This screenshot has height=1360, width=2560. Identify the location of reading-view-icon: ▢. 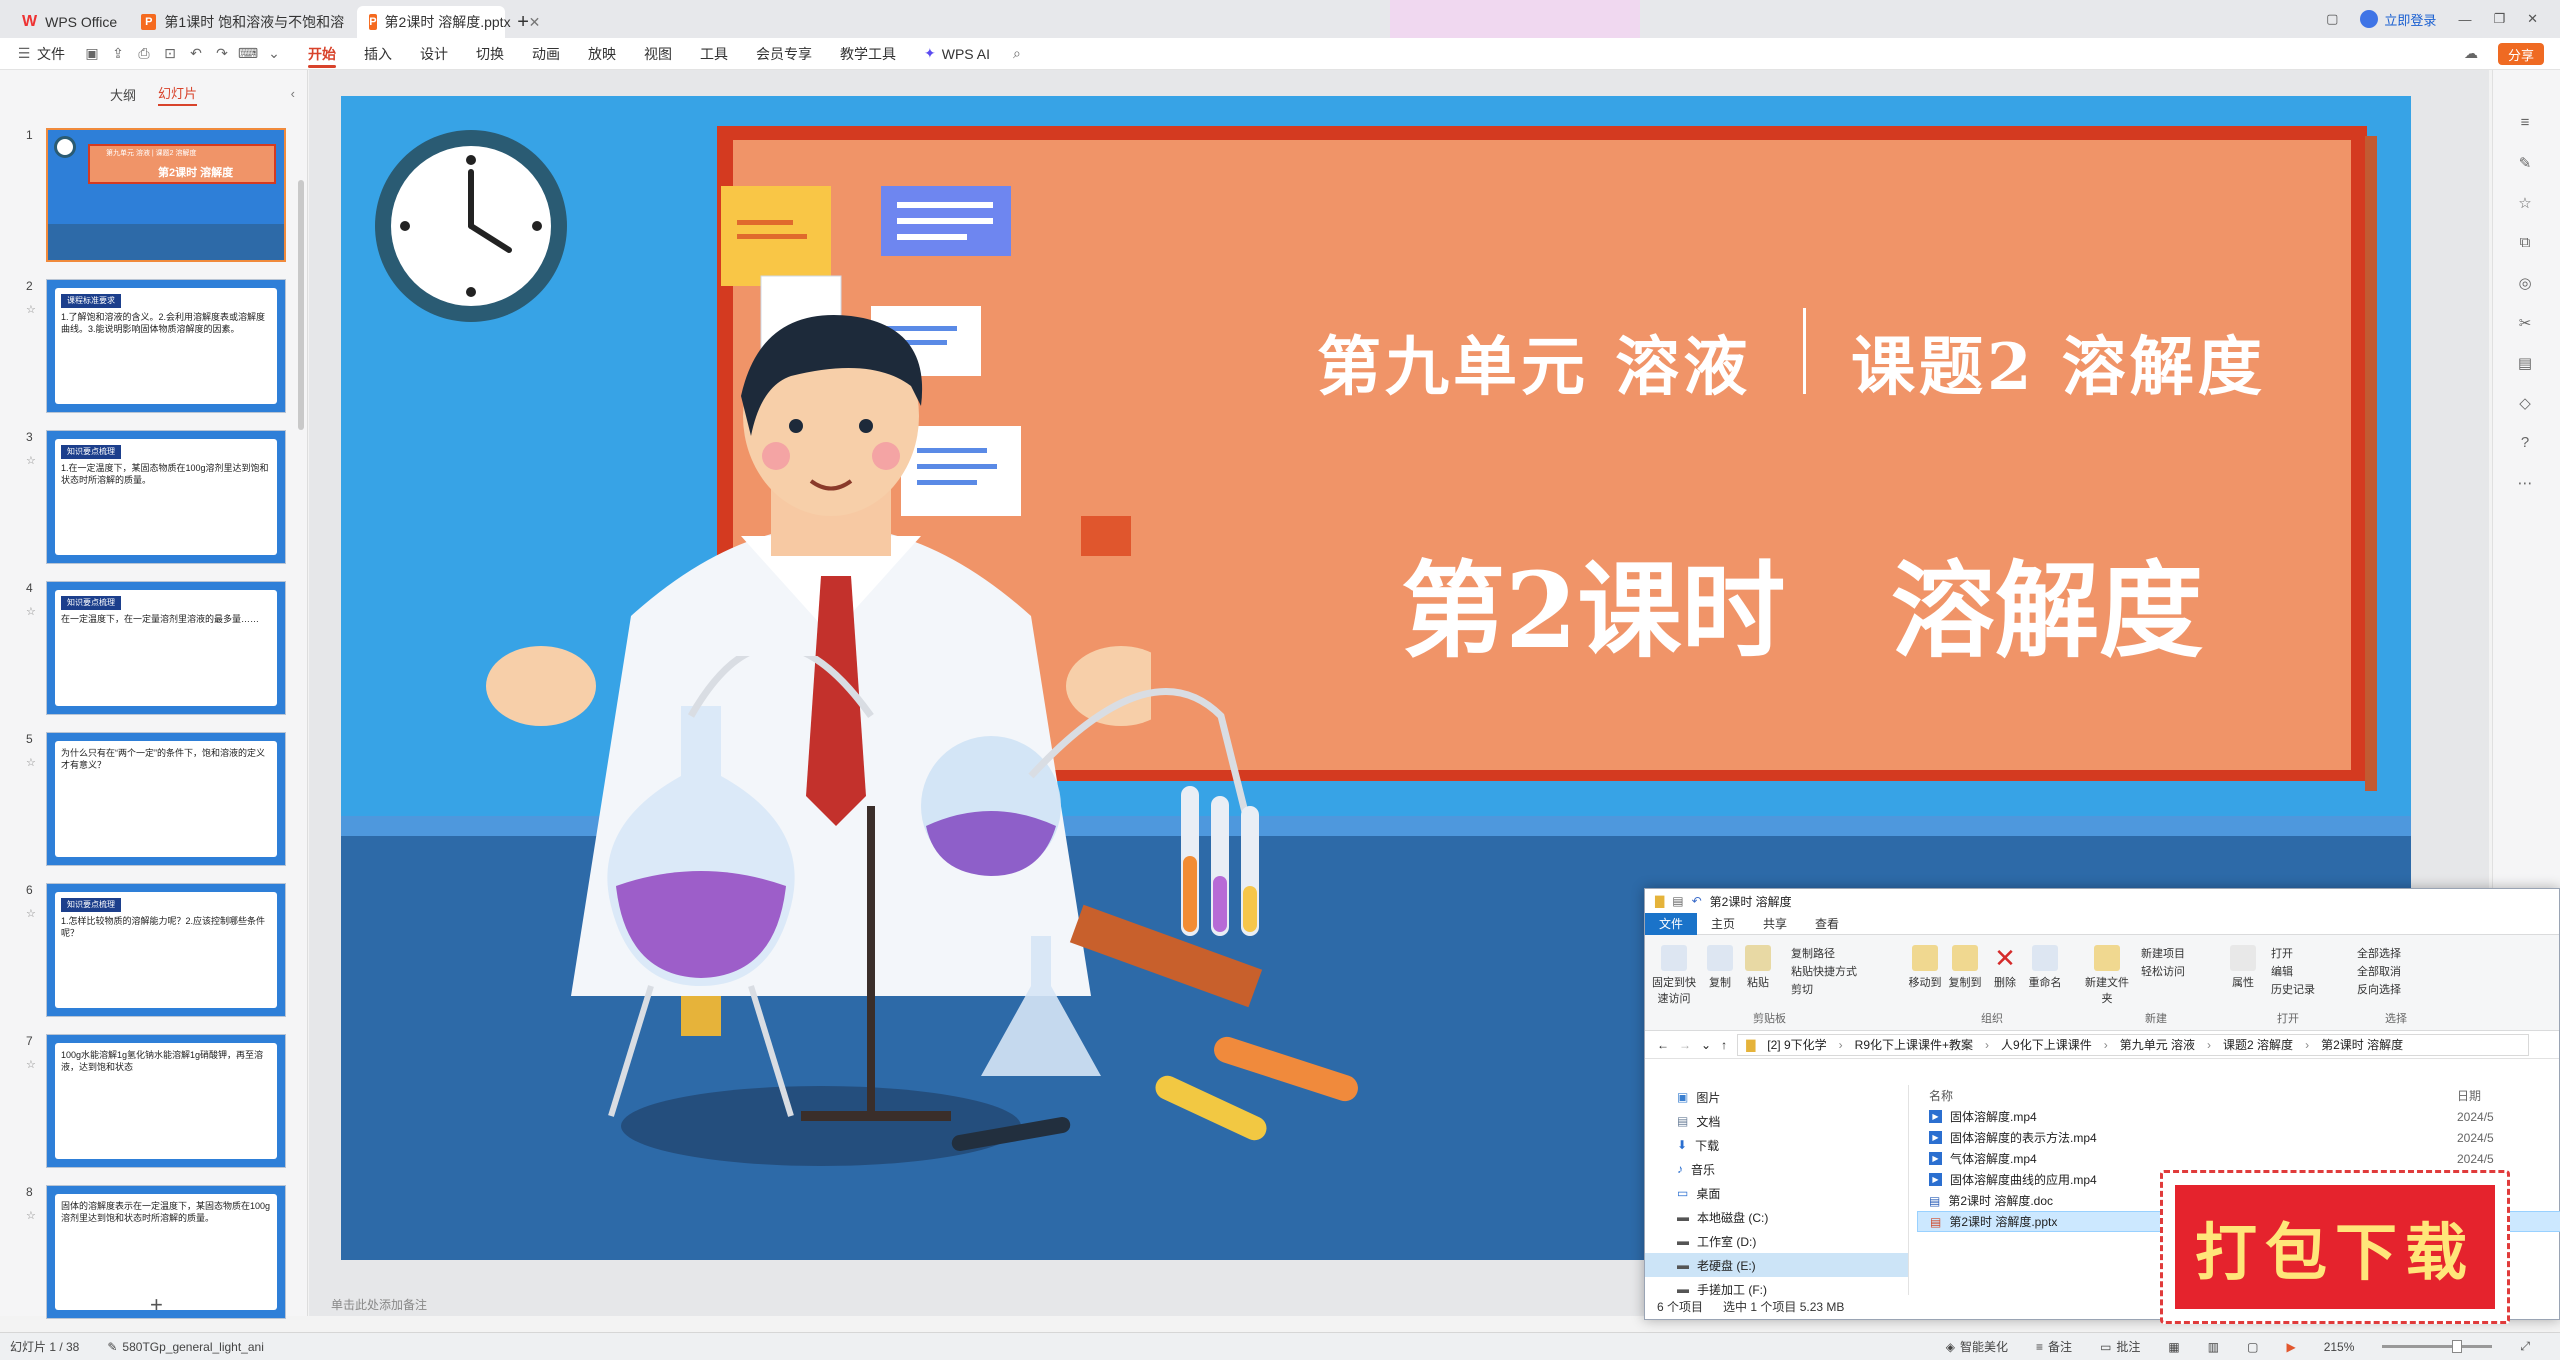
(2252, 1347).